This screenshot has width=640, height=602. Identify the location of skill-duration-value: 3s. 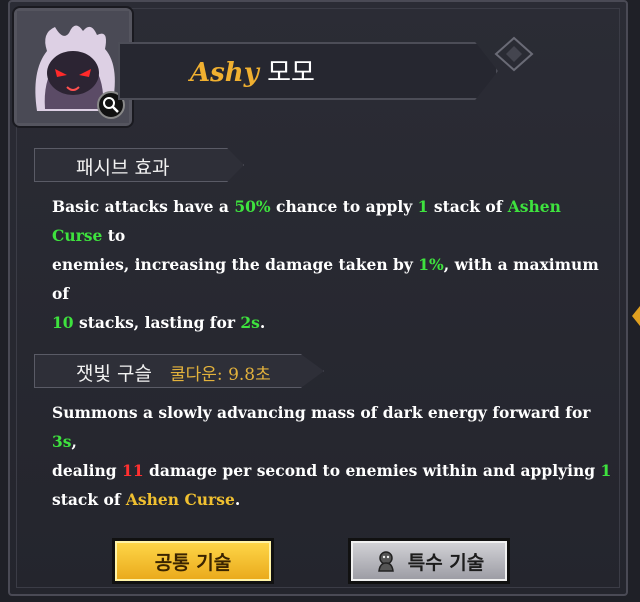
(62, 441).